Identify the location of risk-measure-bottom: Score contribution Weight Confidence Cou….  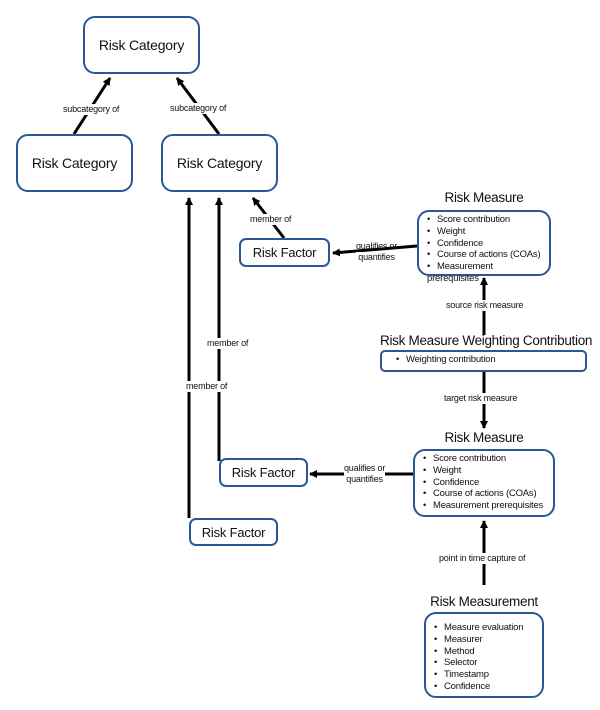
(484, 483).